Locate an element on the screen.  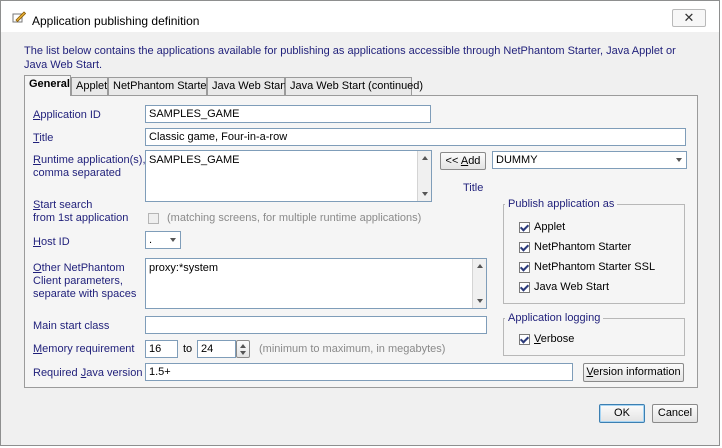
publish-java-web-start-checkbox is located at coordinates (524, 287).